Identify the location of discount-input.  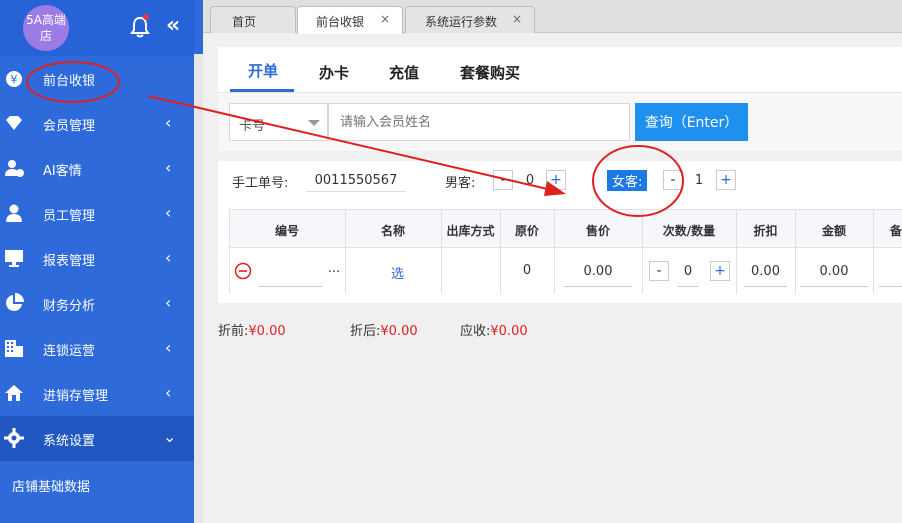
(765, 272).